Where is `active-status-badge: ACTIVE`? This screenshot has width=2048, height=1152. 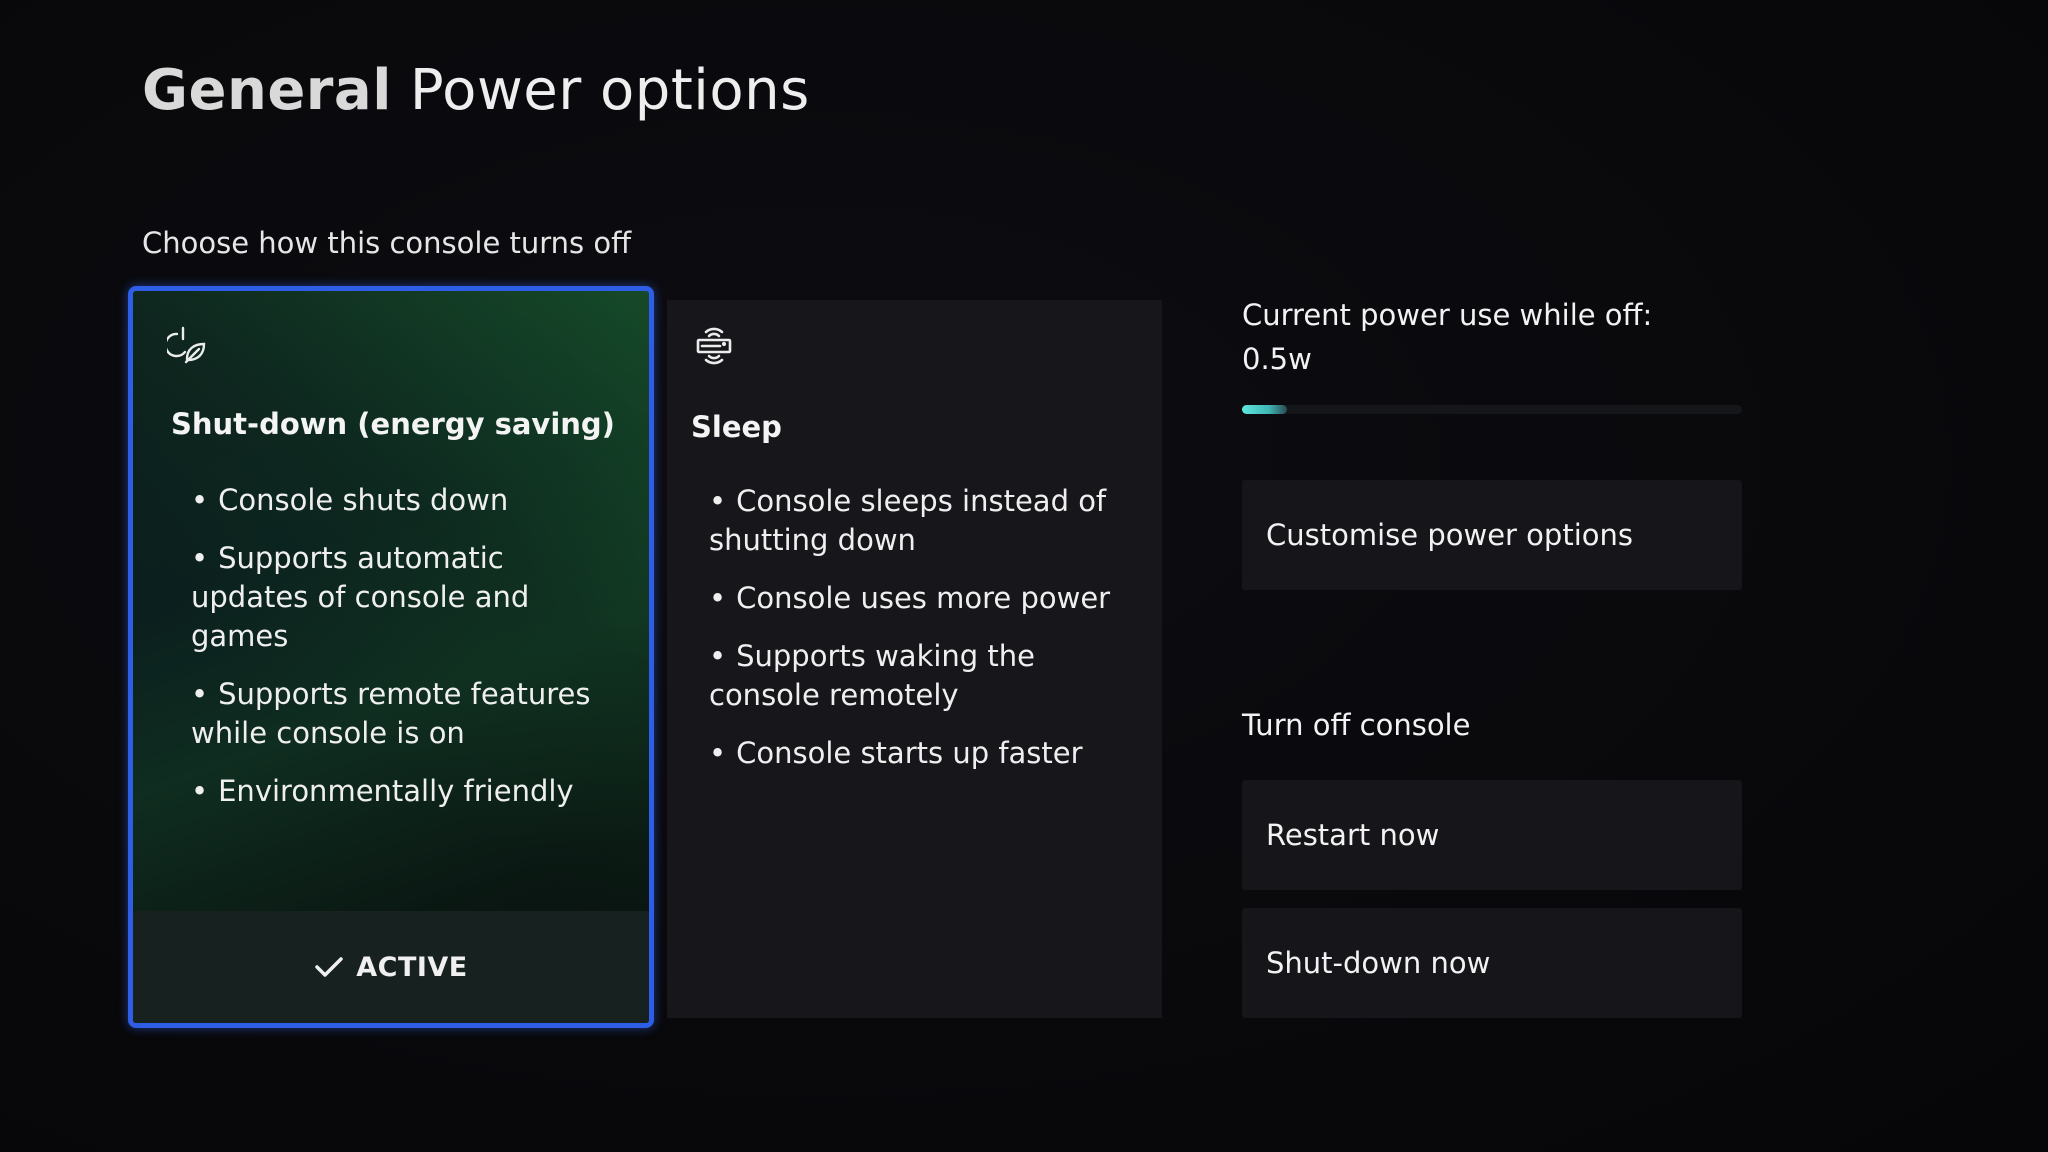 active-status-badge: ACTIVE is located at coordinates (391, 967).